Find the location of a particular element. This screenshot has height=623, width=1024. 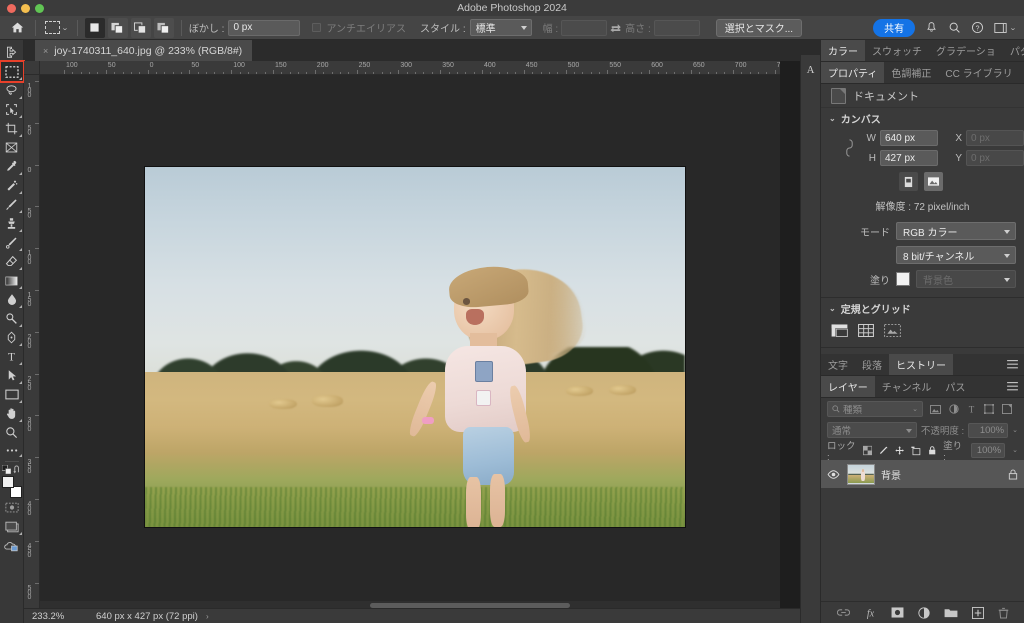

tab-paragraph: 段落 is located at coordinates (872, 364).